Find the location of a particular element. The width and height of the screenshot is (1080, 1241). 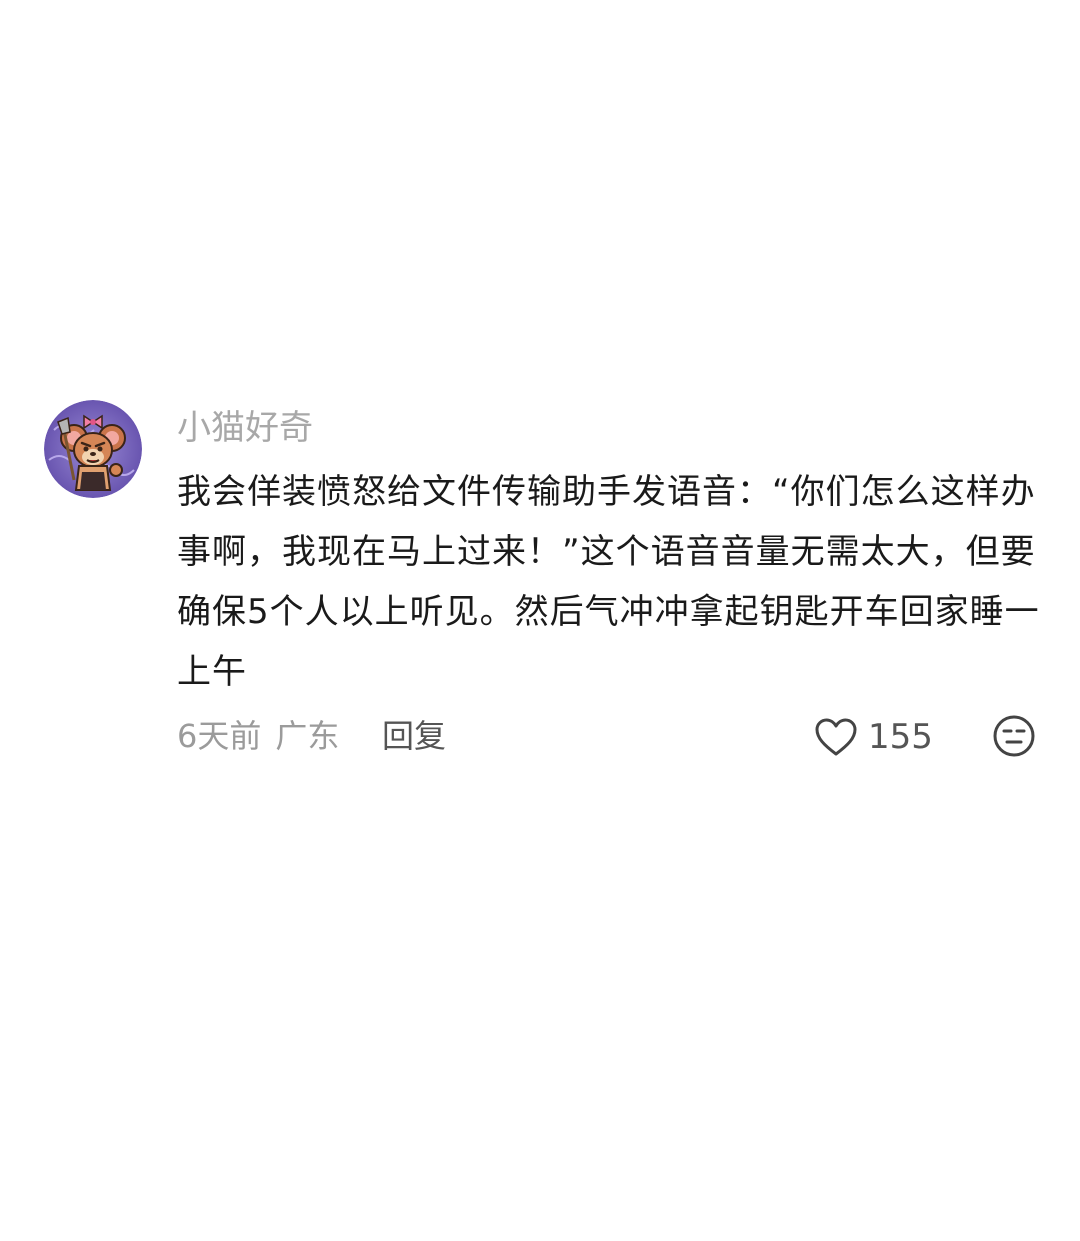

comment-meta: 6天前 广东 is located at coordinates (258, 736).